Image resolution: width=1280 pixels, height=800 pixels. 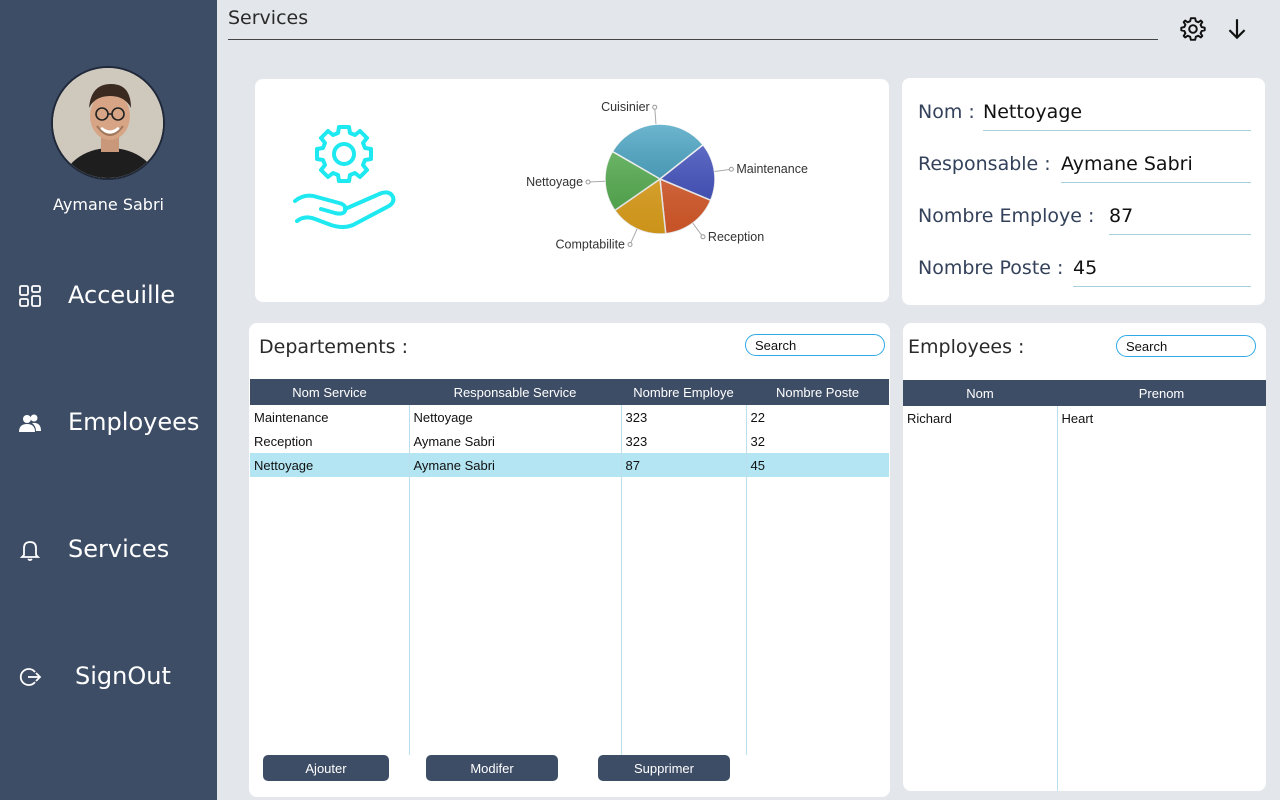 I want to click on table-cell: Heart, so click(x=1077, y=418).